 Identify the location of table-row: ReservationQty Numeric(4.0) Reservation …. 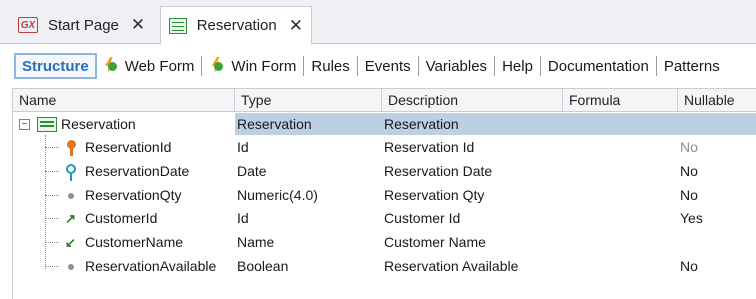
(384, 195).